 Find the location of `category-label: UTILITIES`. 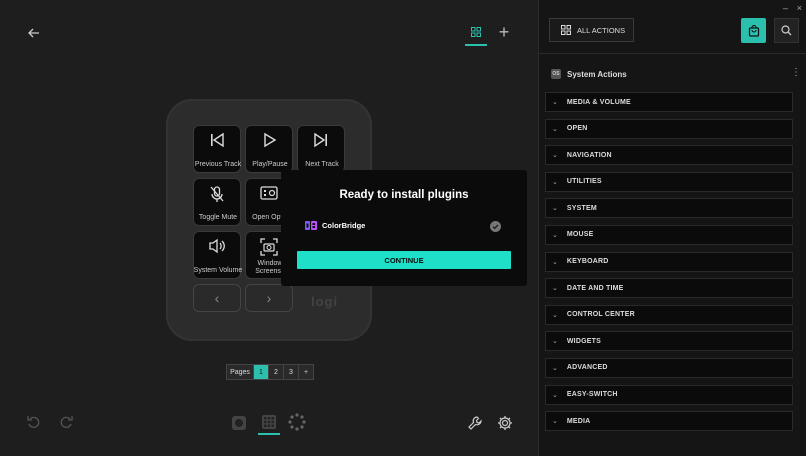

category-label: UTILITIES is located at coordinates (584, 182).